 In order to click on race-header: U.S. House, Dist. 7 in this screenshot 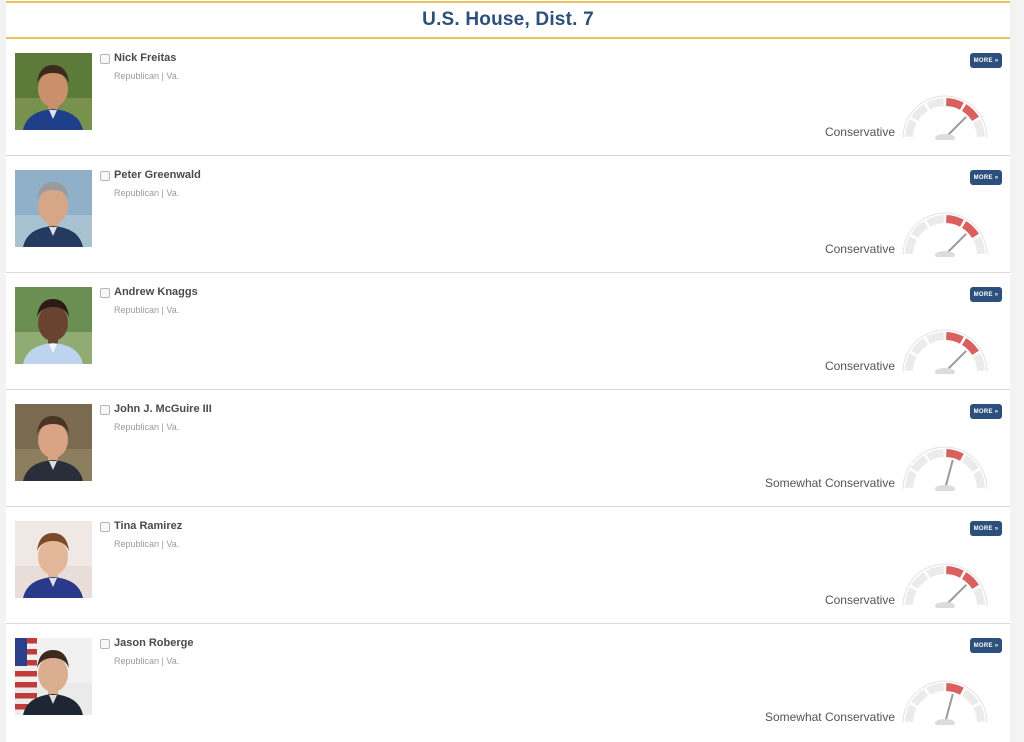, I will do `click(508, 20)`.